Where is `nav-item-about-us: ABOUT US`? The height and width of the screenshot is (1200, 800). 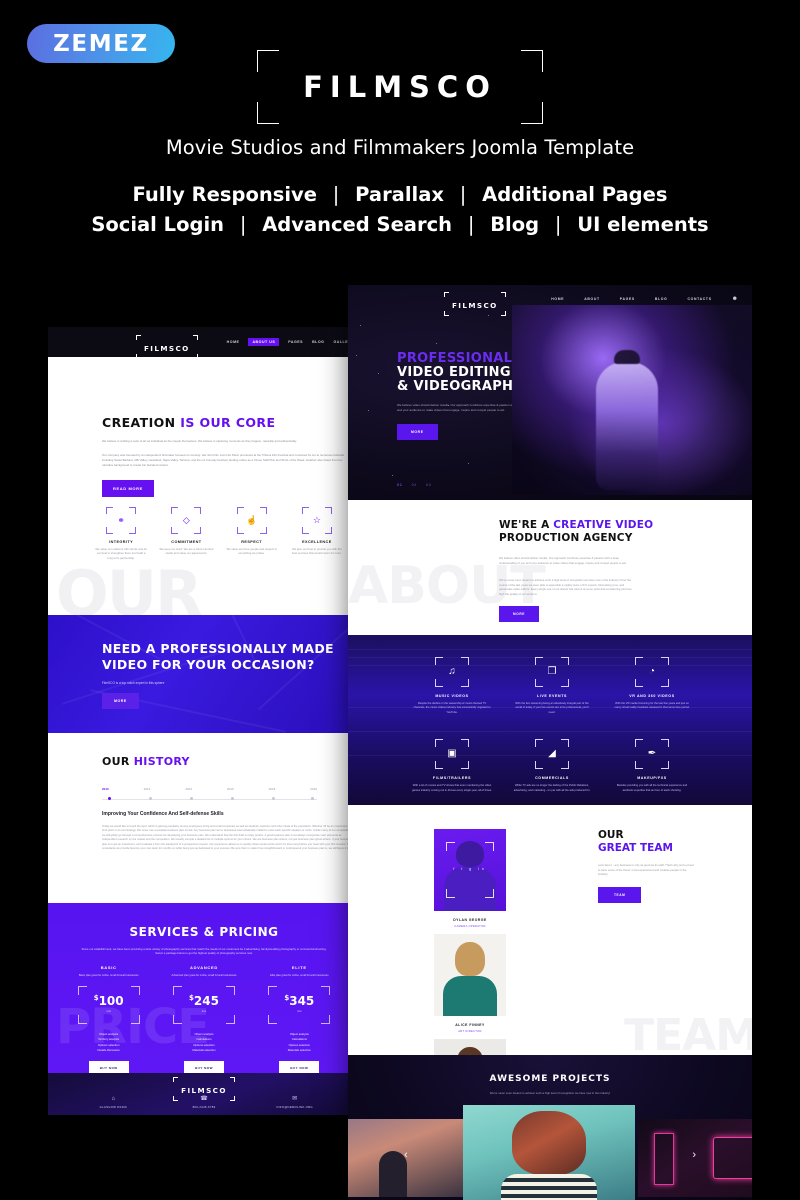
nav-item-about-us: ABOUT US is located at coordinates (264, 342).